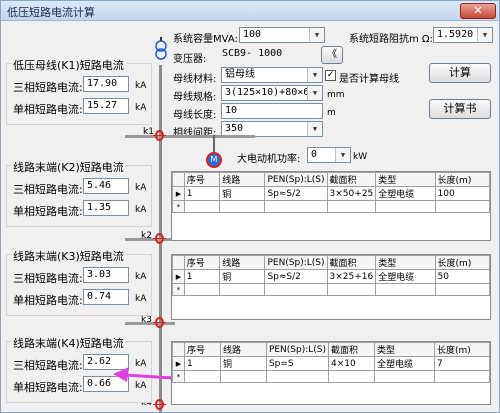 Image resolution: width=500 pixels, height=413 pixels. Describe the element at coordinates (106, 208) in the screenshot. I see `k2-single-value: 1.35` at that location.